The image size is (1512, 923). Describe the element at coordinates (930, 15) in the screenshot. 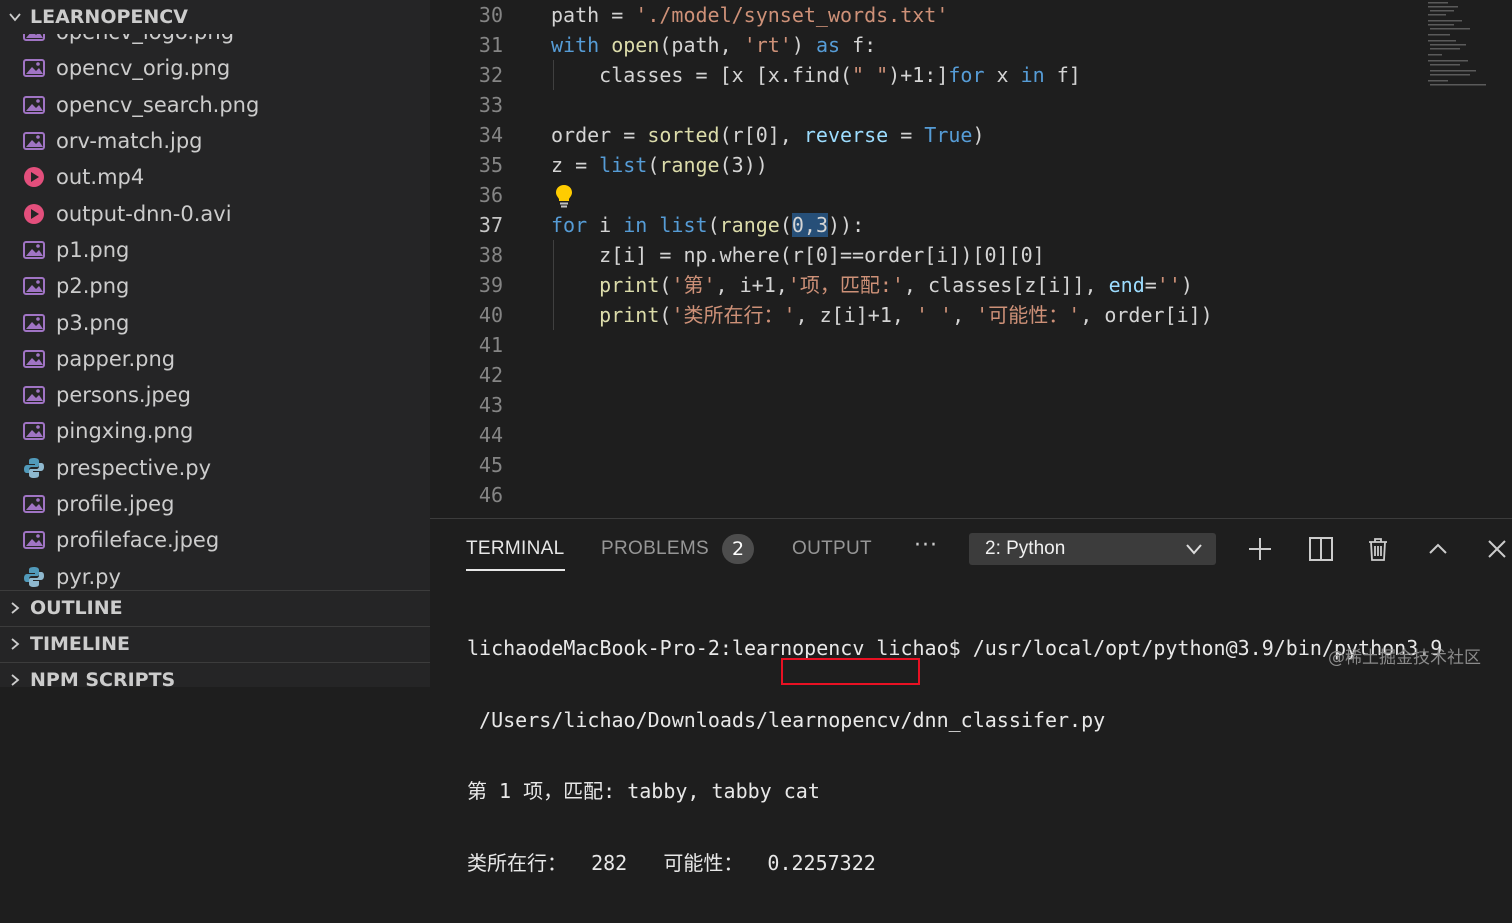

I see `code-line: 30 path = './model/synset_words.txt'` at that location.